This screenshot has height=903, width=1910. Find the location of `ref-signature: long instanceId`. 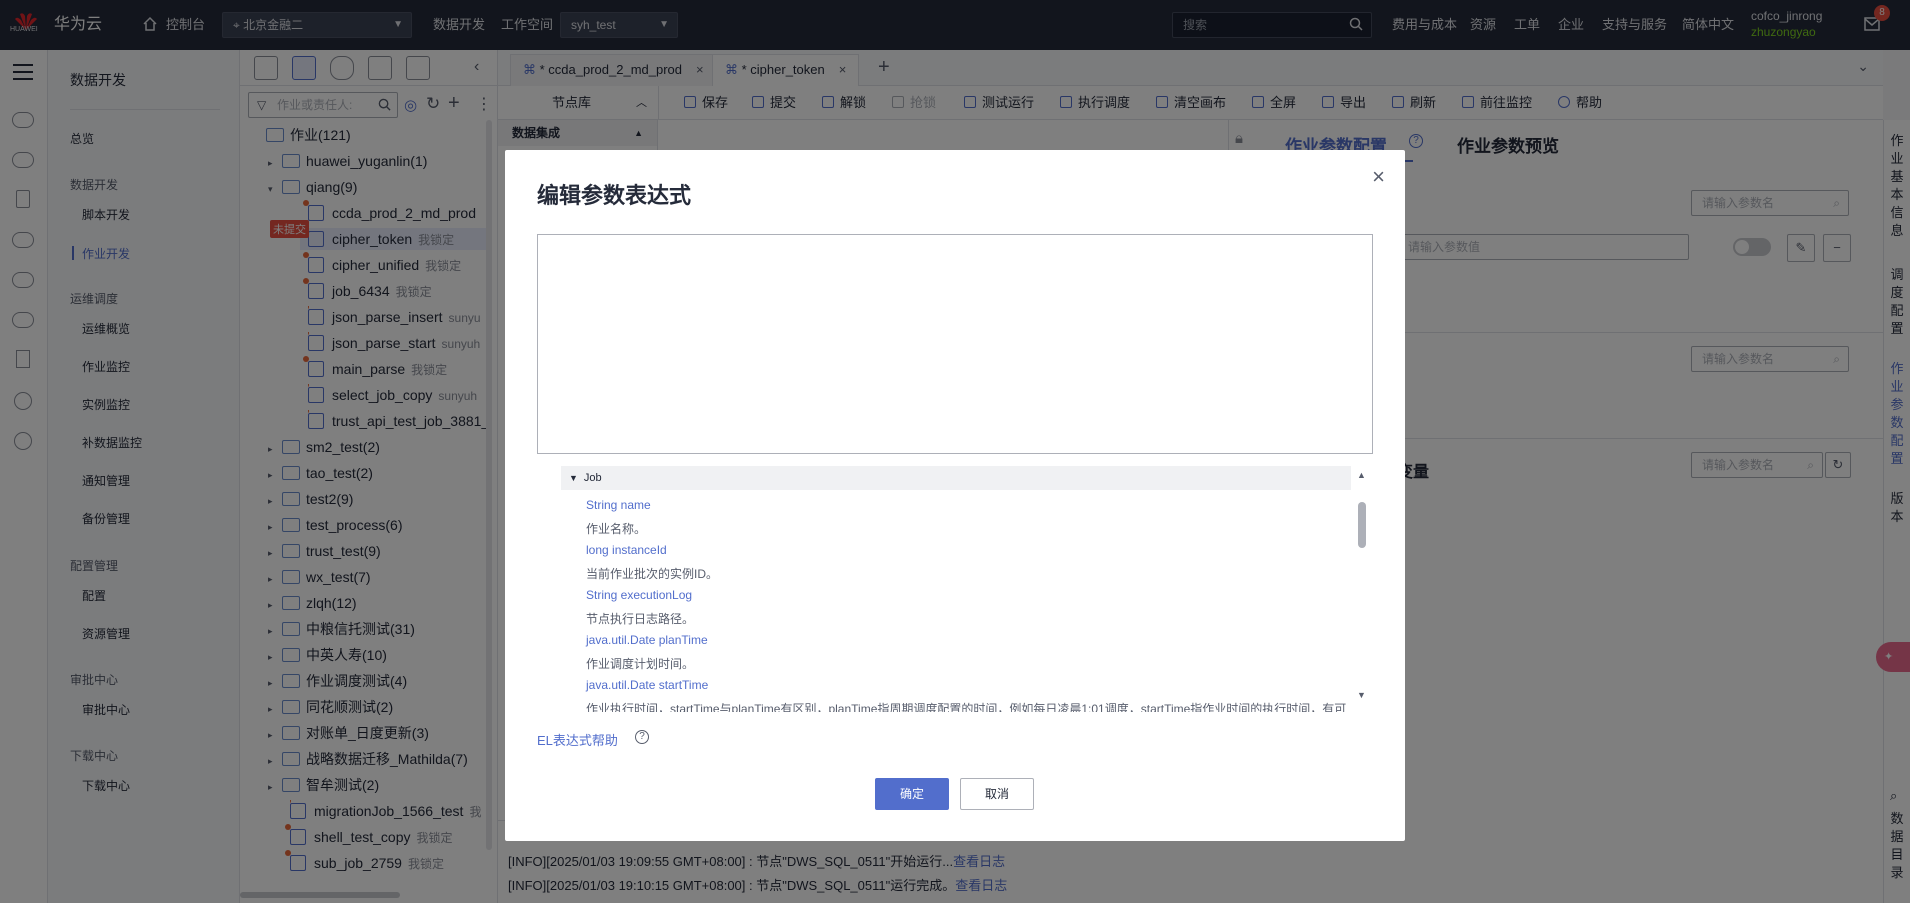

ref-signature: long instanceId is located at coordinates (626, 550).